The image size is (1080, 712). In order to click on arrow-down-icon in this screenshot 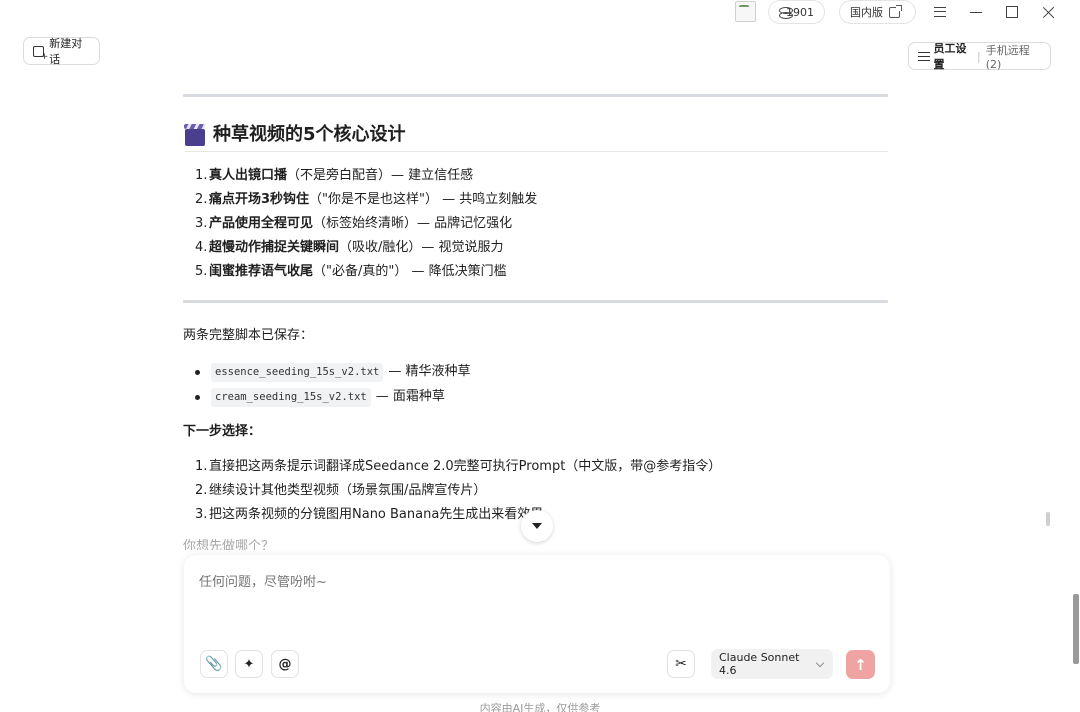, I will do `click(537, 526)`.